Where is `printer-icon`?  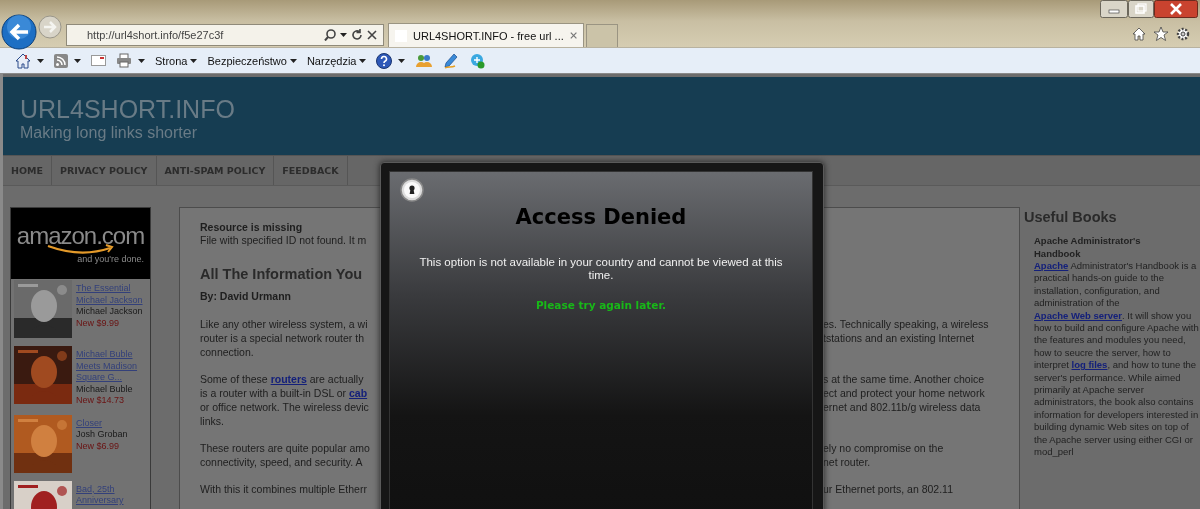
printer-icon is located at coordinates (124, 60).